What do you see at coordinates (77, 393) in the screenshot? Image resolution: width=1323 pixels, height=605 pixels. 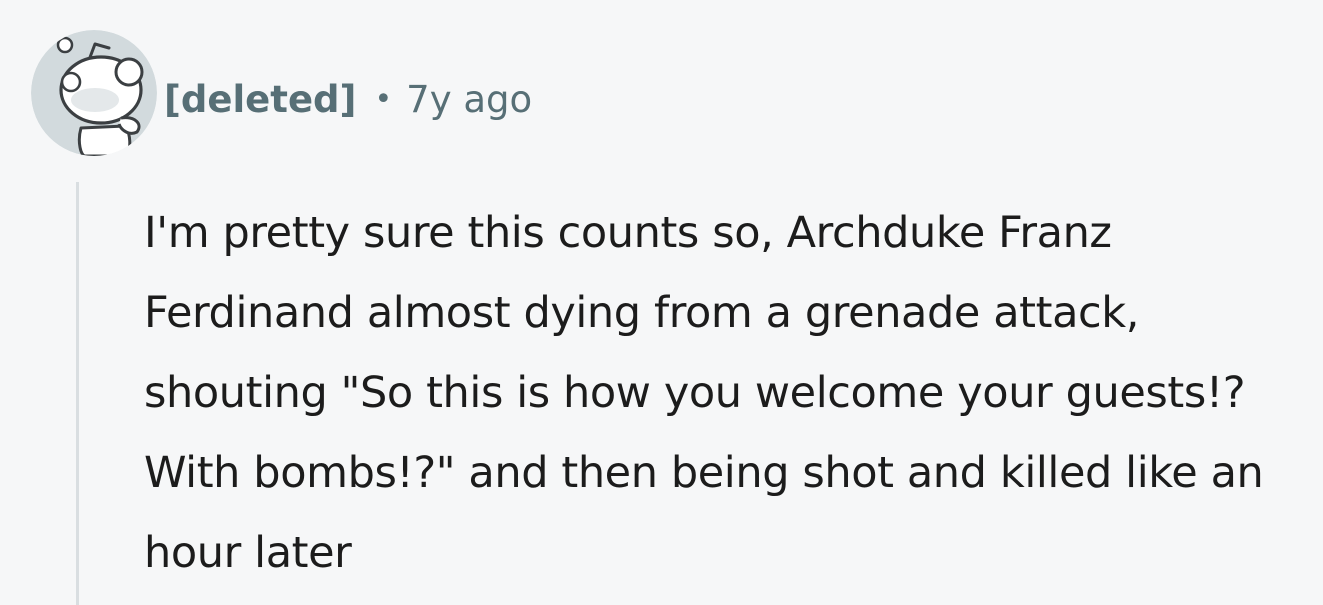 I see `thread-line` at bounding box center [77, 393].